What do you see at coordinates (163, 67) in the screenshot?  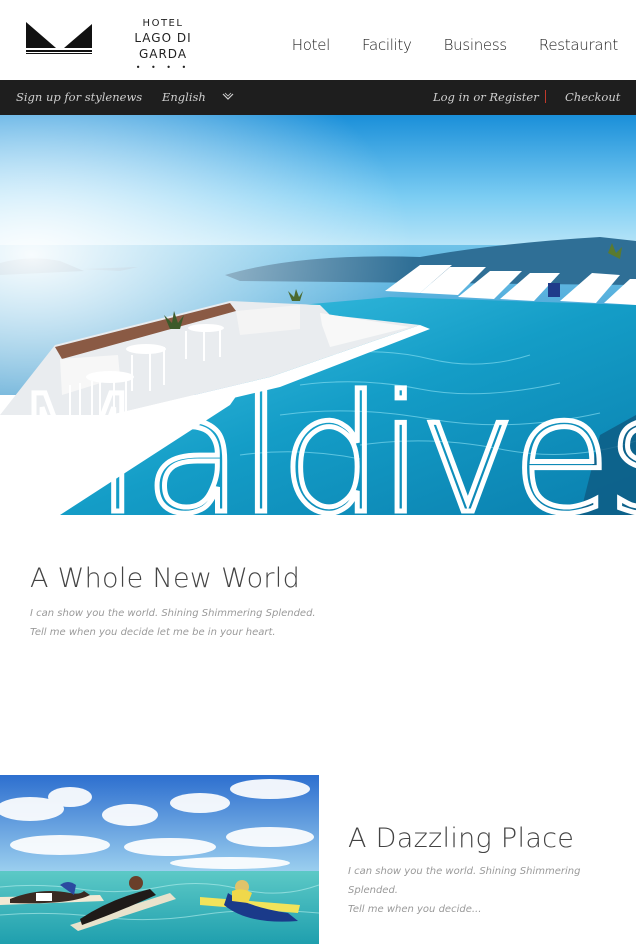 I see `logo-stars: • • • •` at bounding box center [163, 67].